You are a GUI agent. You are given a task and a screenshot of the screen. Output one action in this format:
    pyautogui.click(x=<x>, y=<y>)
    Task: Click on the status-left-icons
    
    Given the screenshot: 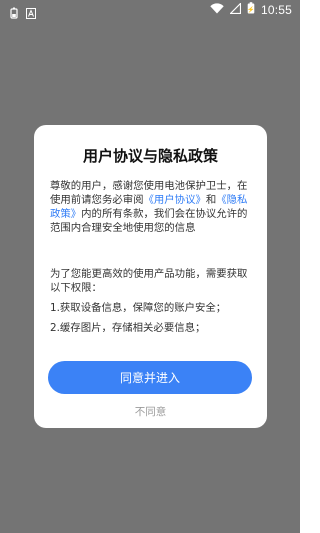 What is the action you would take?
    pyautogui.click(x=23, y=11)
    